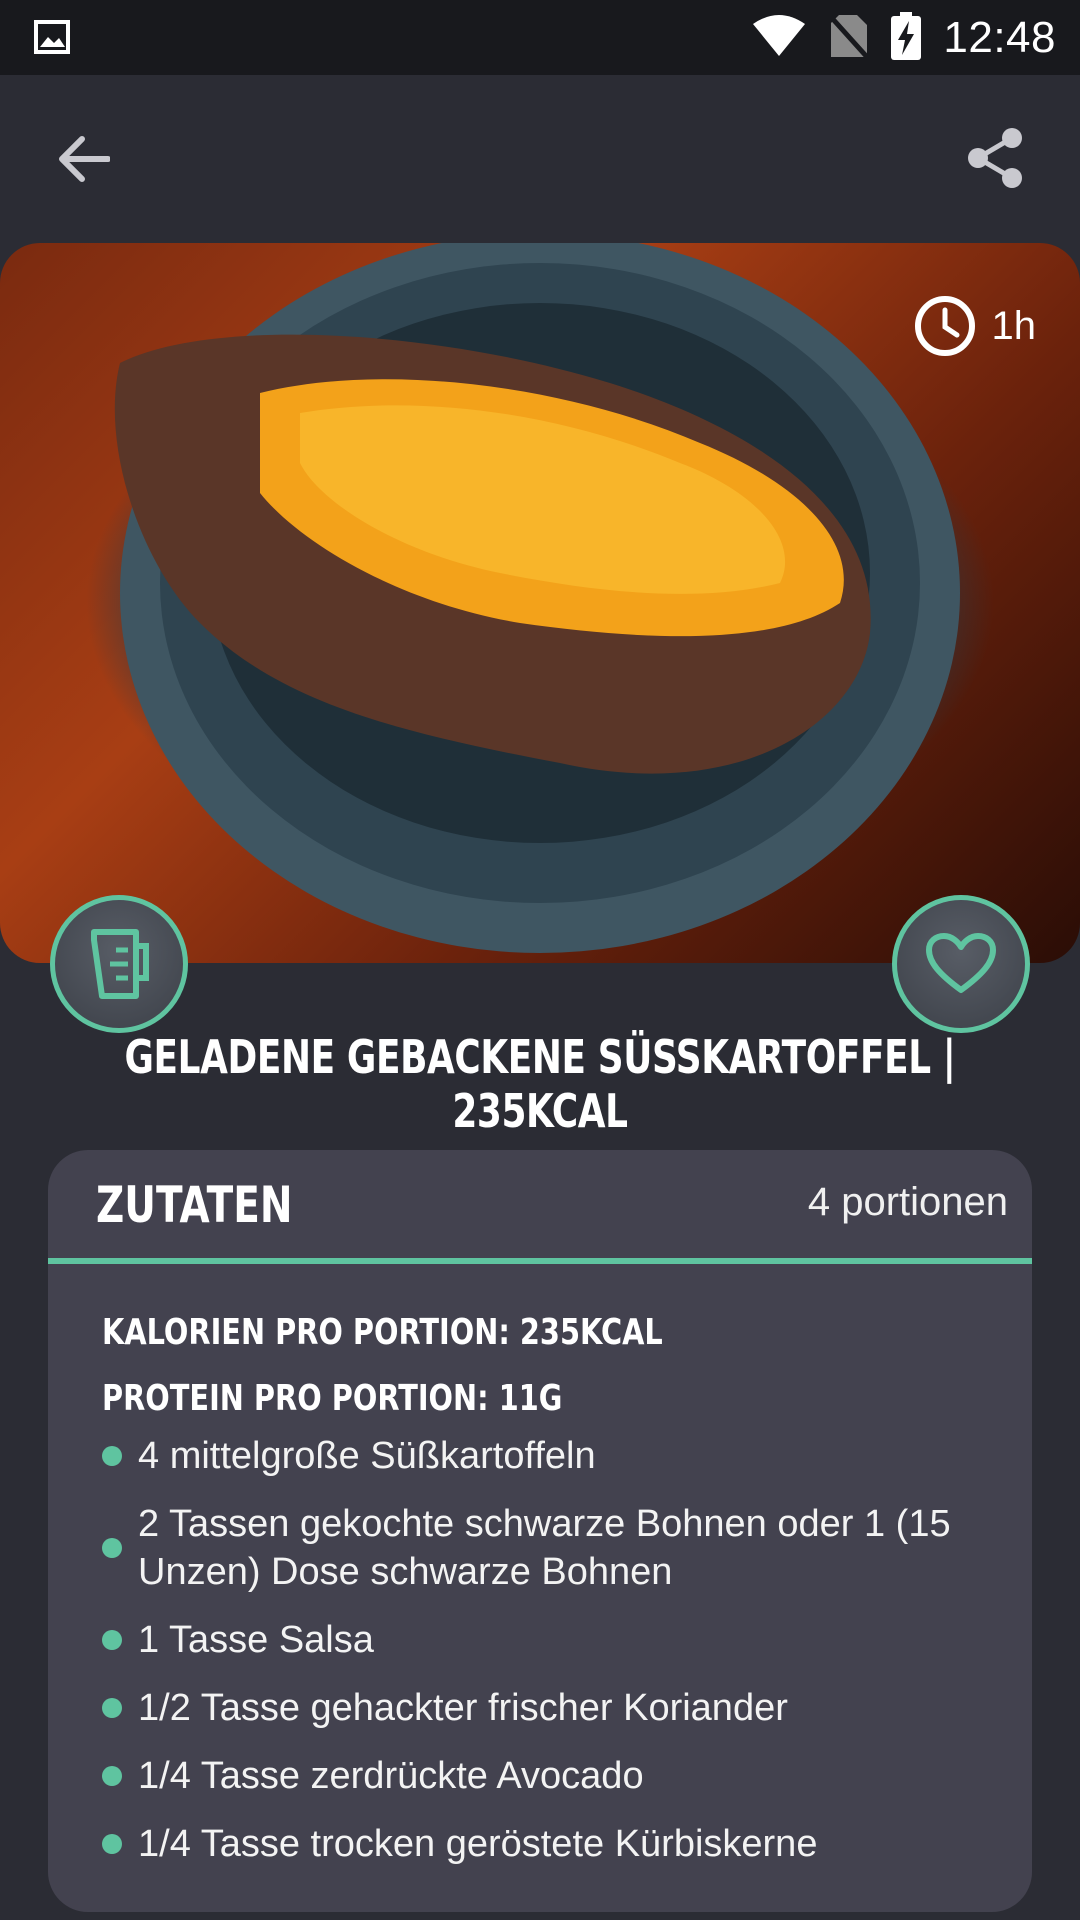 The image size is (1080, 1920). Describe the element at coordinates (382, 1332) in the screenshot. I see `calories-per-serving: KALORIEN PRO PORTION: 235KCAL` at that location.